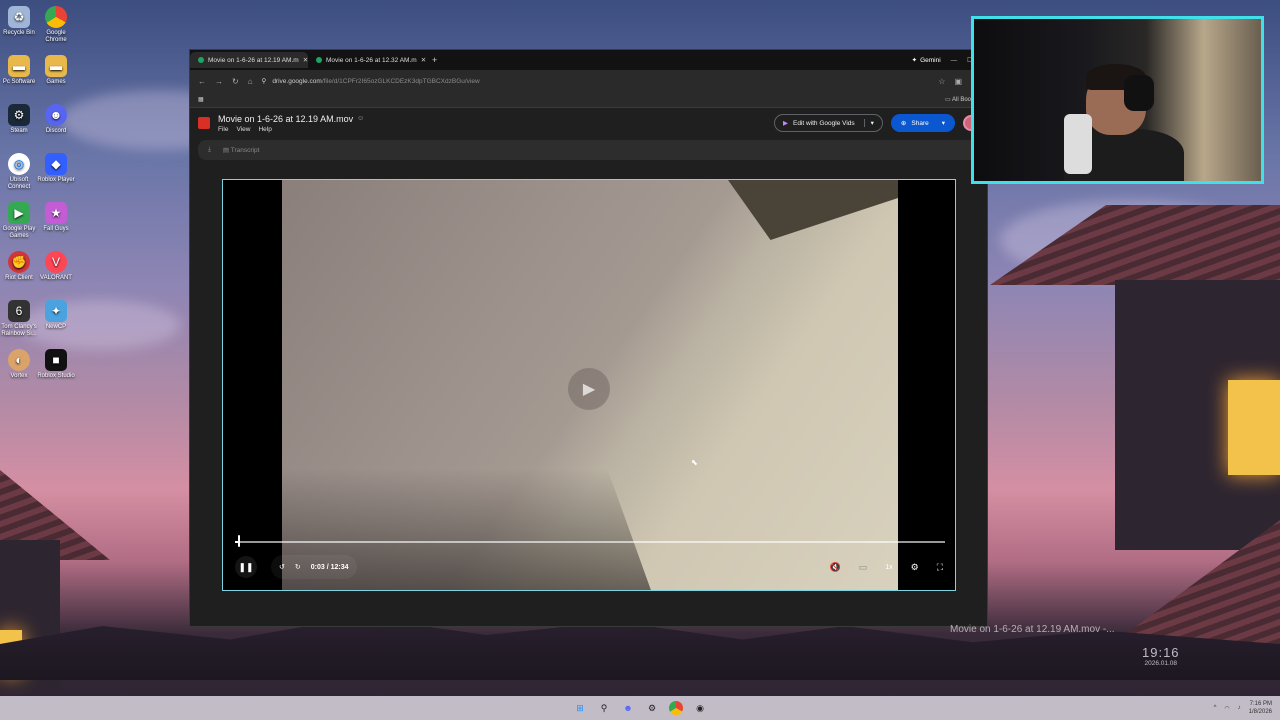 The width and height of the screenshot is (1280, 720). What do you see at coordinates (56, 262) in the screenshot?
I see `valorant-icon: V` at bounding box center [56, 262].